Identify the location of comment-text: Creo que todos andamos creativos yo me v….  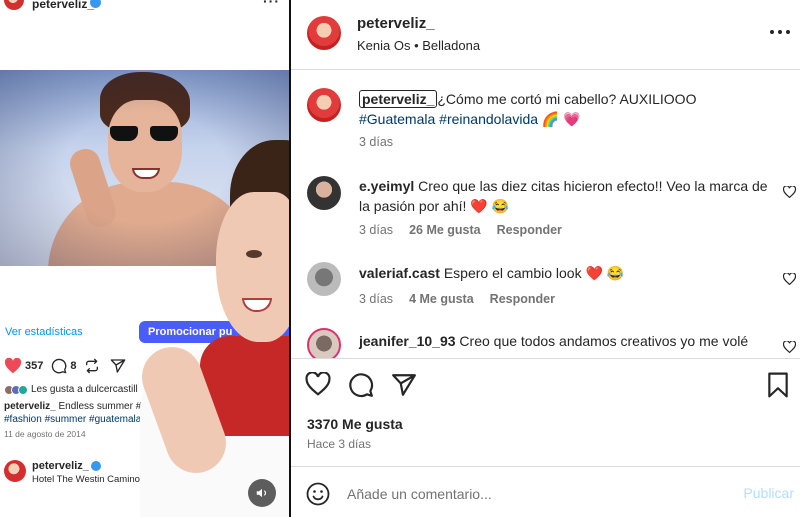
(604, 341).